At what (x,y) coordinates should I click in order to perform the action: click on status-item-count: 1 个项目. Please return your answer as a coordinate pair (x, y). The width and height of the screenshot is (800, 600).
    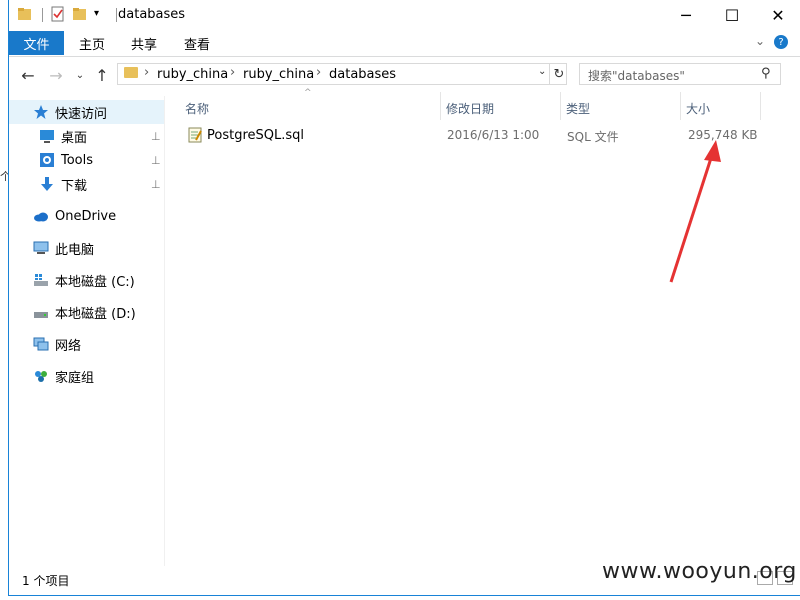
    Looking at the image, I should click on (46, 581).